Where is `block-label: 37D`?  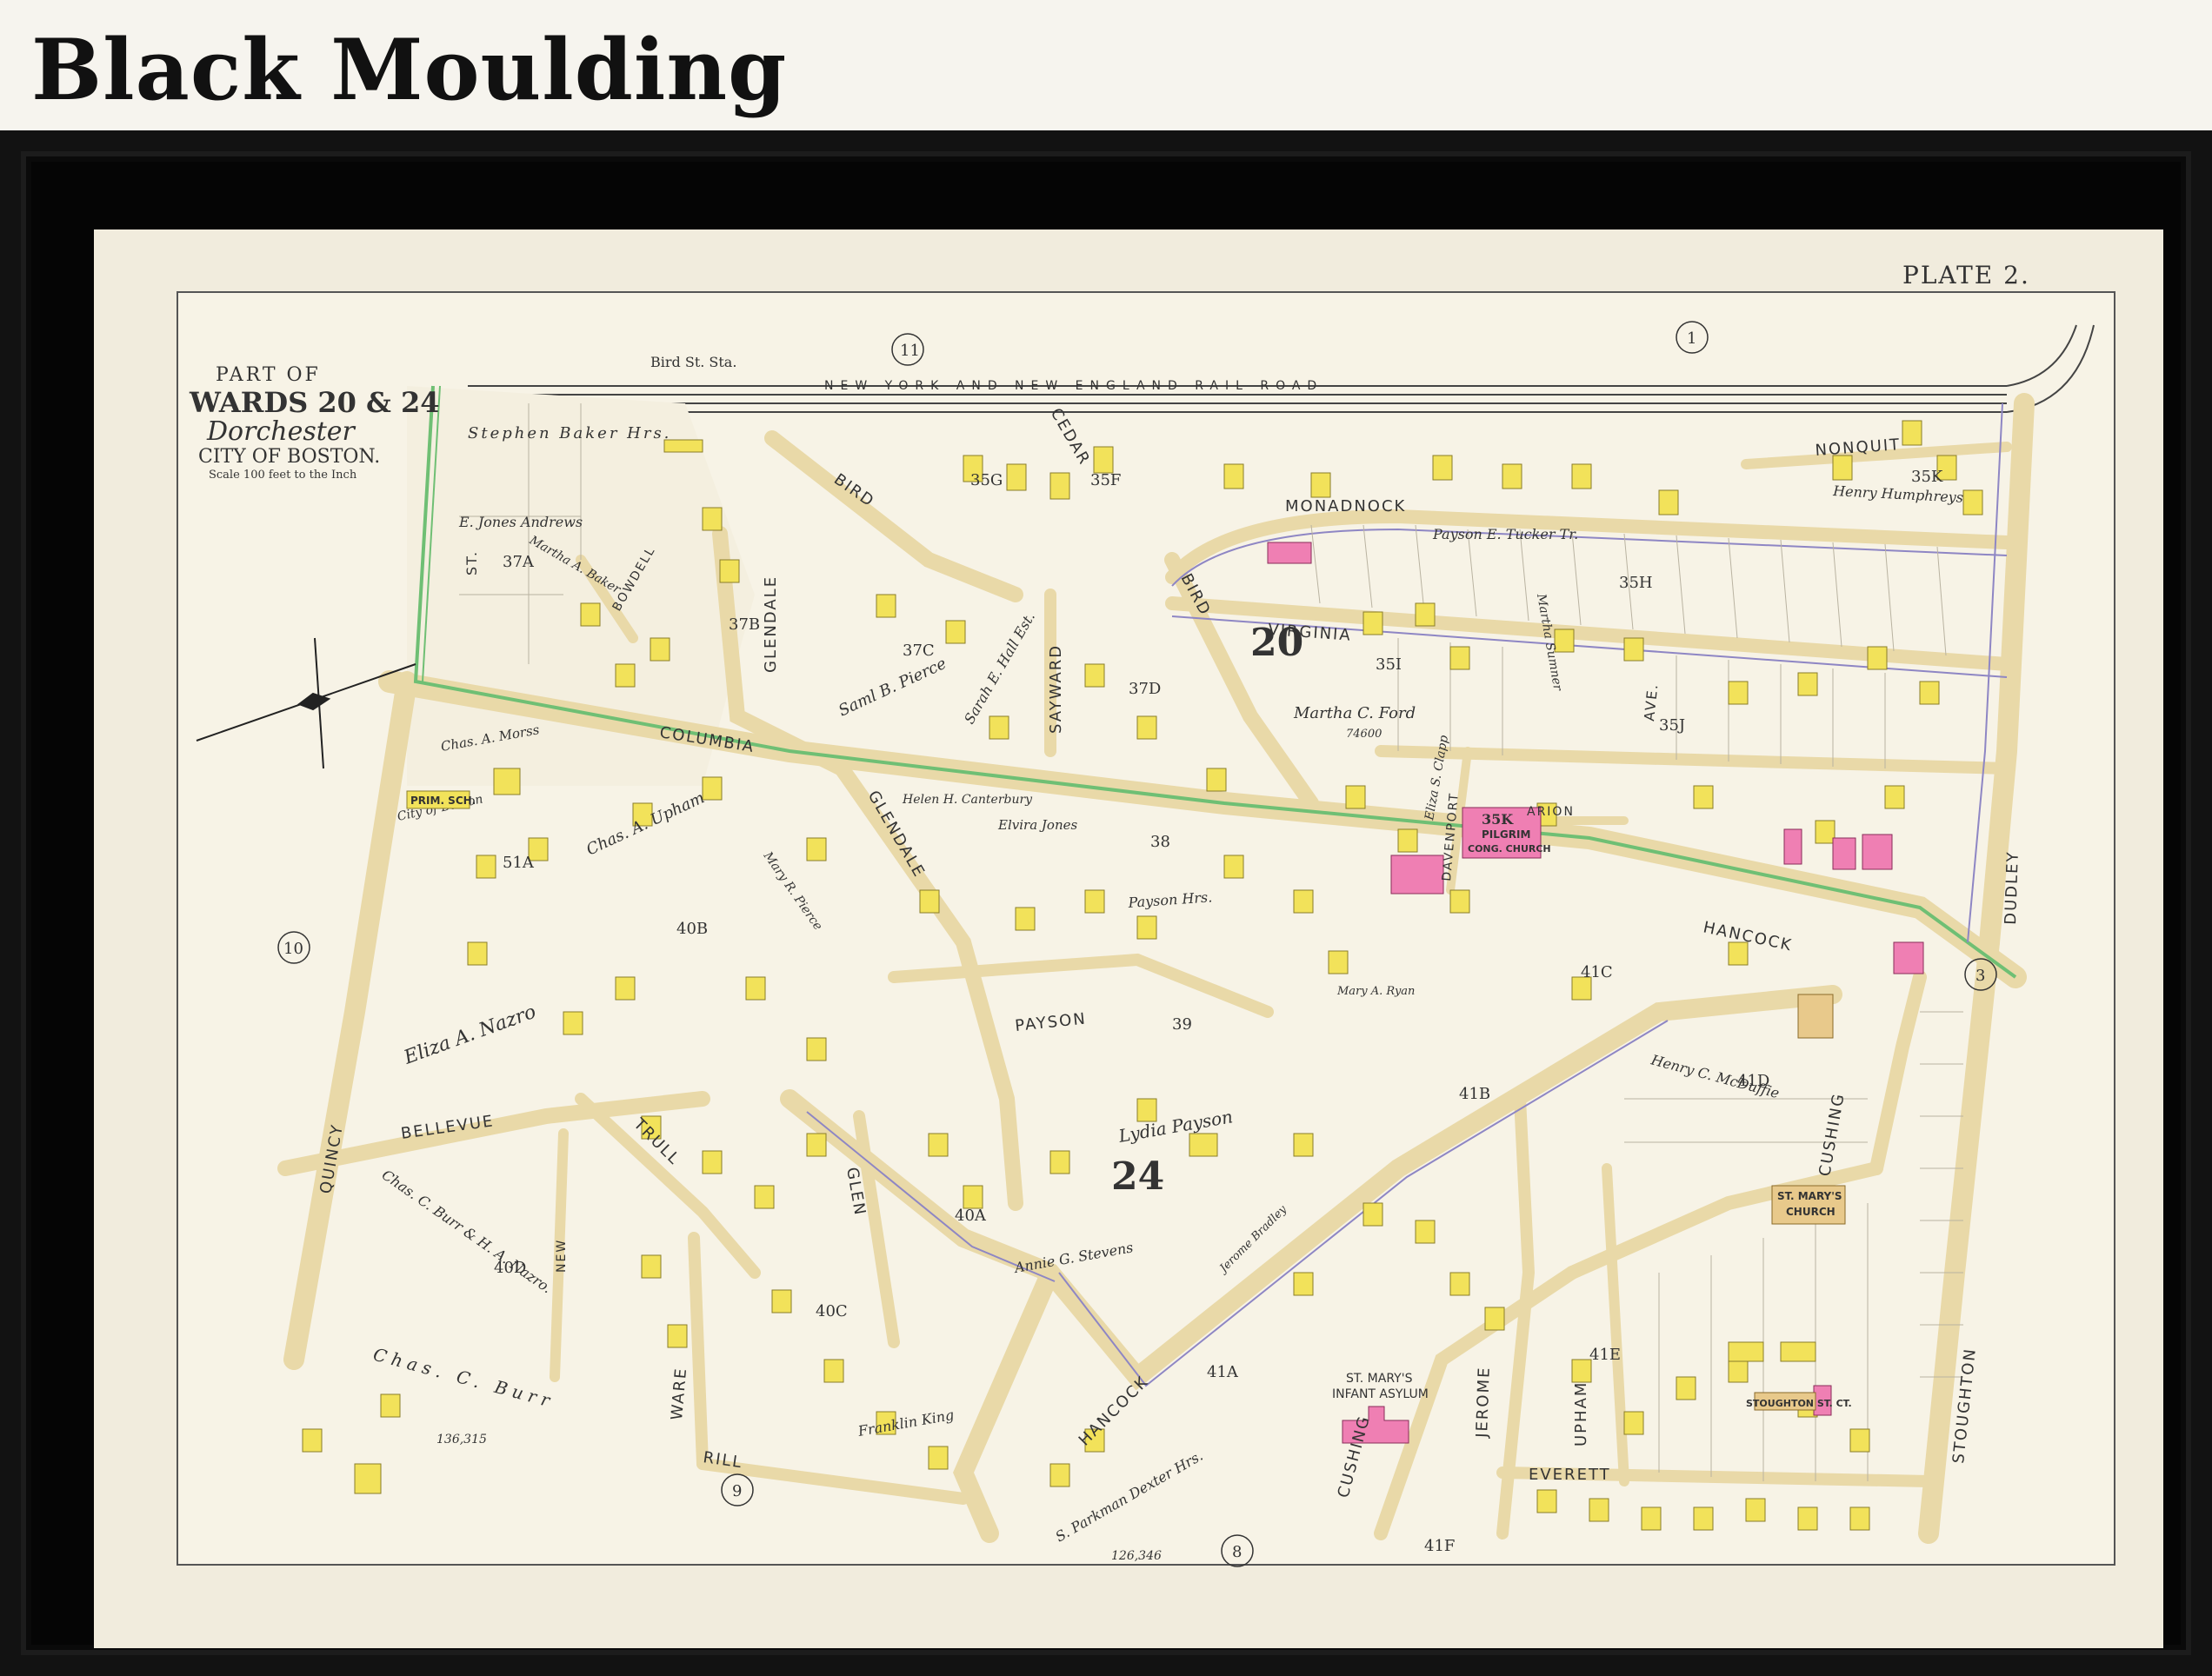
block-label: 37D is located at coordinates (1145, 689).